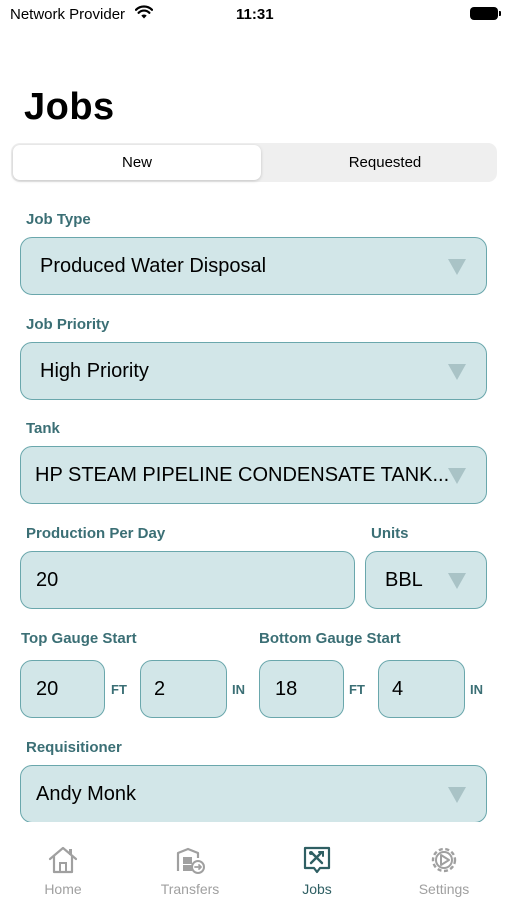 This screenshot has width=507, height=900. Describe the element at coordinates (119, 689) in the screenshot. I see `top-gauge-ft-unit: FT` at that location.